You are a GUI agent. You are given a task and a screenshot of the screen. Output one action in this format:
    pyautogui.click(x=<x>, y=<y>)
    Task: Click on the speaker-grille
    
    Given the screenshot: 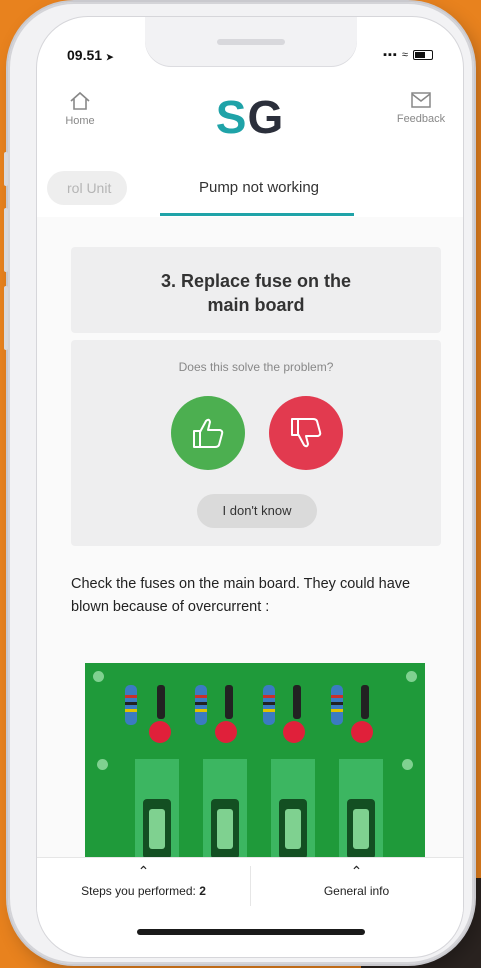 What is the action you would take?
    pyautogui.click(x=251, y=42)
    